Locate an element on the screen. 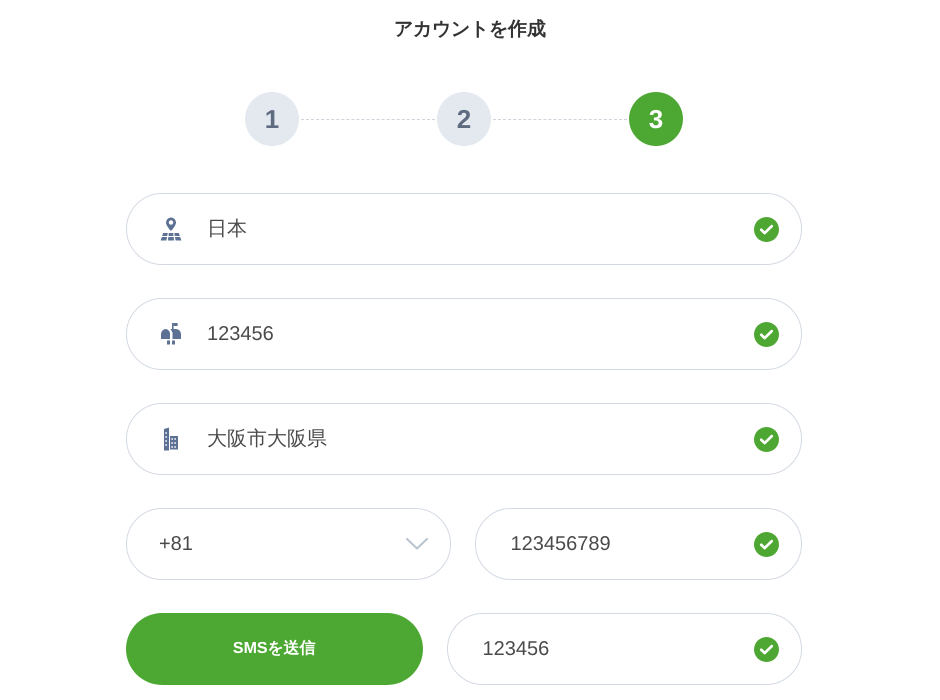 This screenshot has width=940, height=700. input-field: 123456789 is located at coordinates (638, 544).